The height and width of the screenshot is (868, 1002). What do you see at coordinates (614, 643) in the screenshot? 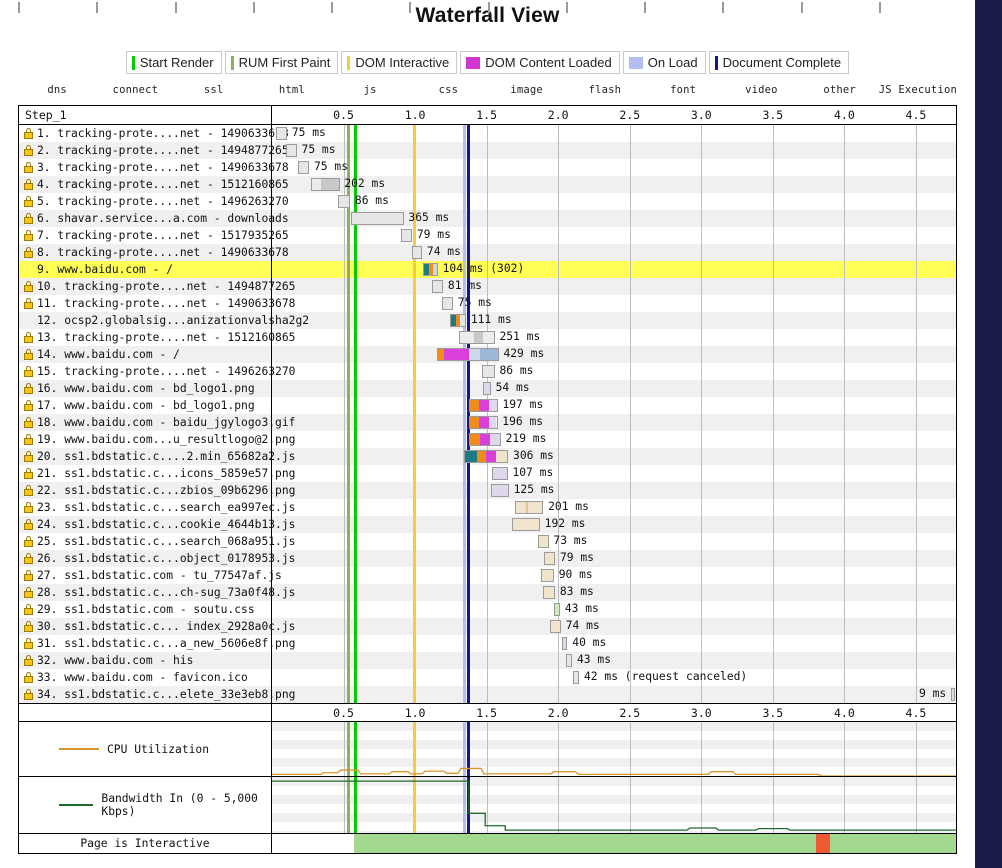
I see `request-track: 40 ms` at bounding box center [614, 643].